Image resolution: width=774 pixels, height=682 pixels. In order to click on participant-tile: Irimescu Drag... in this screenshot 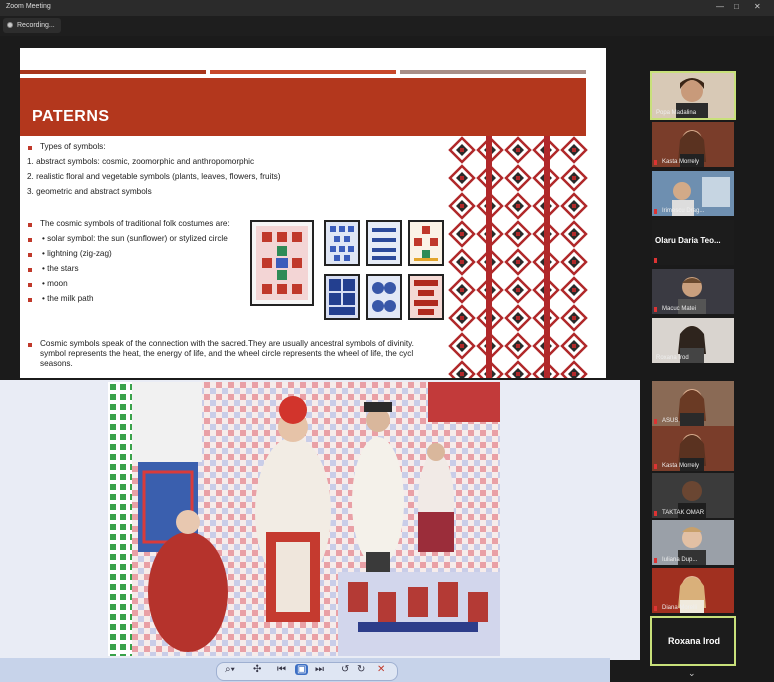, I will do `click(693, 193)`.